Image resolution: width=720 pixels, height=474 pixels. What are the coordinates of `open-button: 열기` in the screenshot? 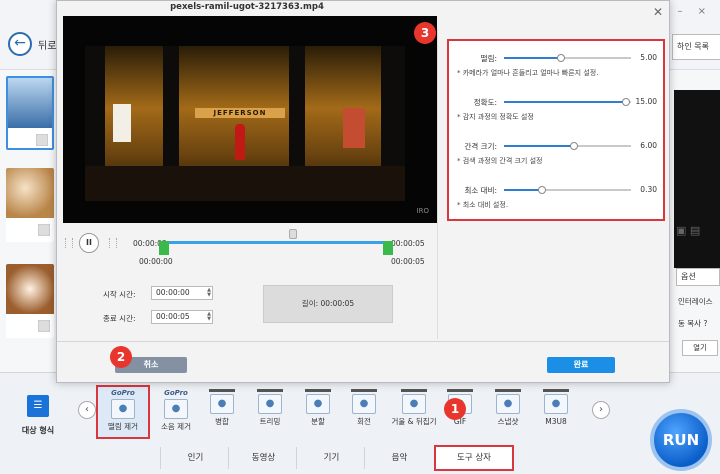 It's located at (700, 348).